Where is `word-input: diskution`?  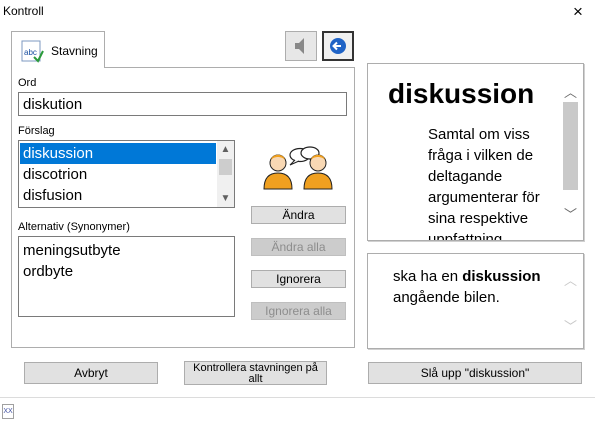 word-input: diskution is located at coordinates (182, 104).